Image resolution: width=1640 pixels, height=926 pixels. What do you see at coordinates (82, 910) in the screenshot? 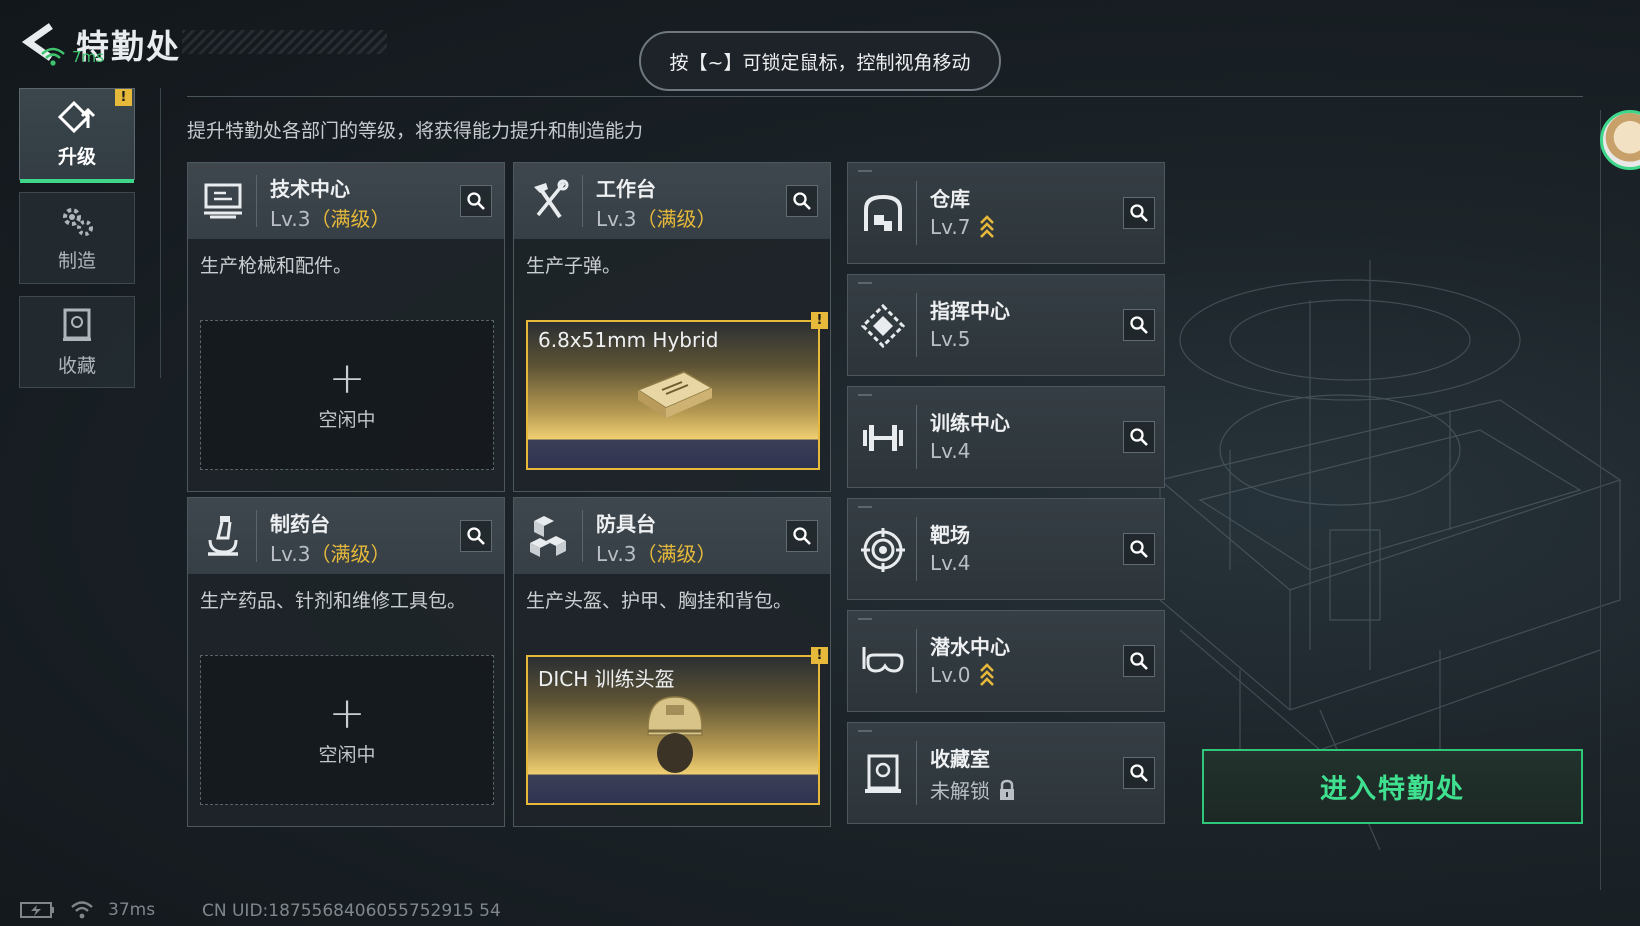
I see `wifi-icon` at bounding box center [82, 910].